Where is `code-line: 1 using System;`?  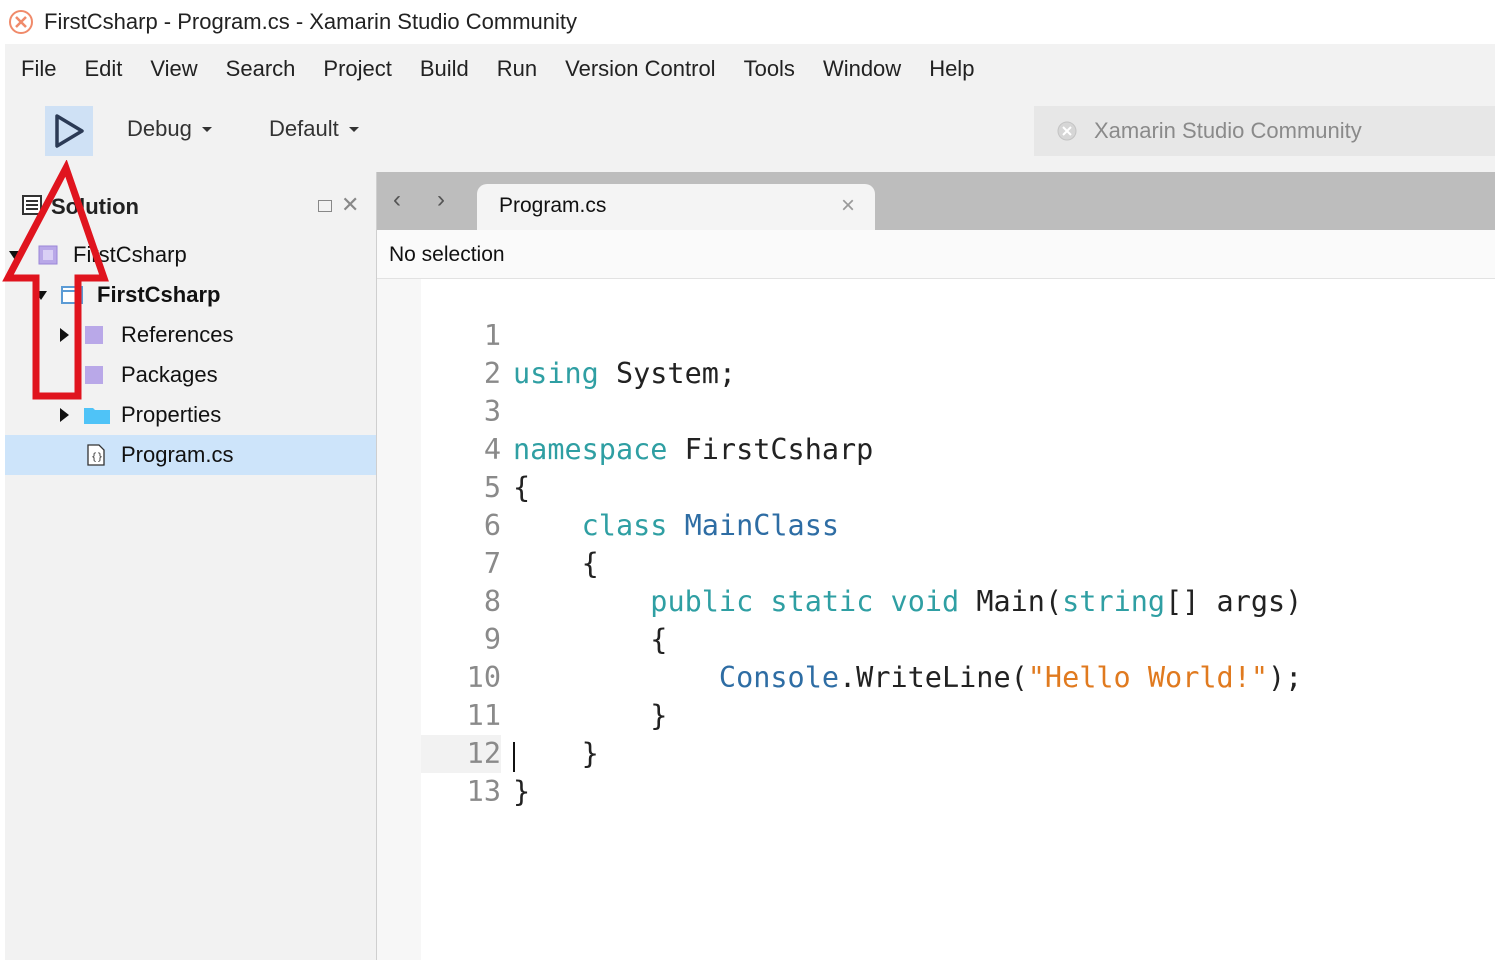
code-line: 1 using System; is located at coordinates (556, 334).